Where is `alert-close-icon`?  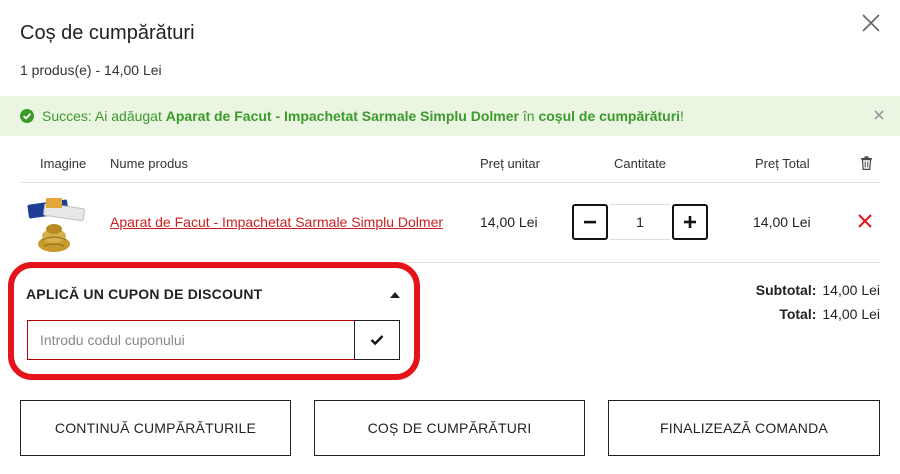 alert-close-icon is located at coordinates (879, 115).